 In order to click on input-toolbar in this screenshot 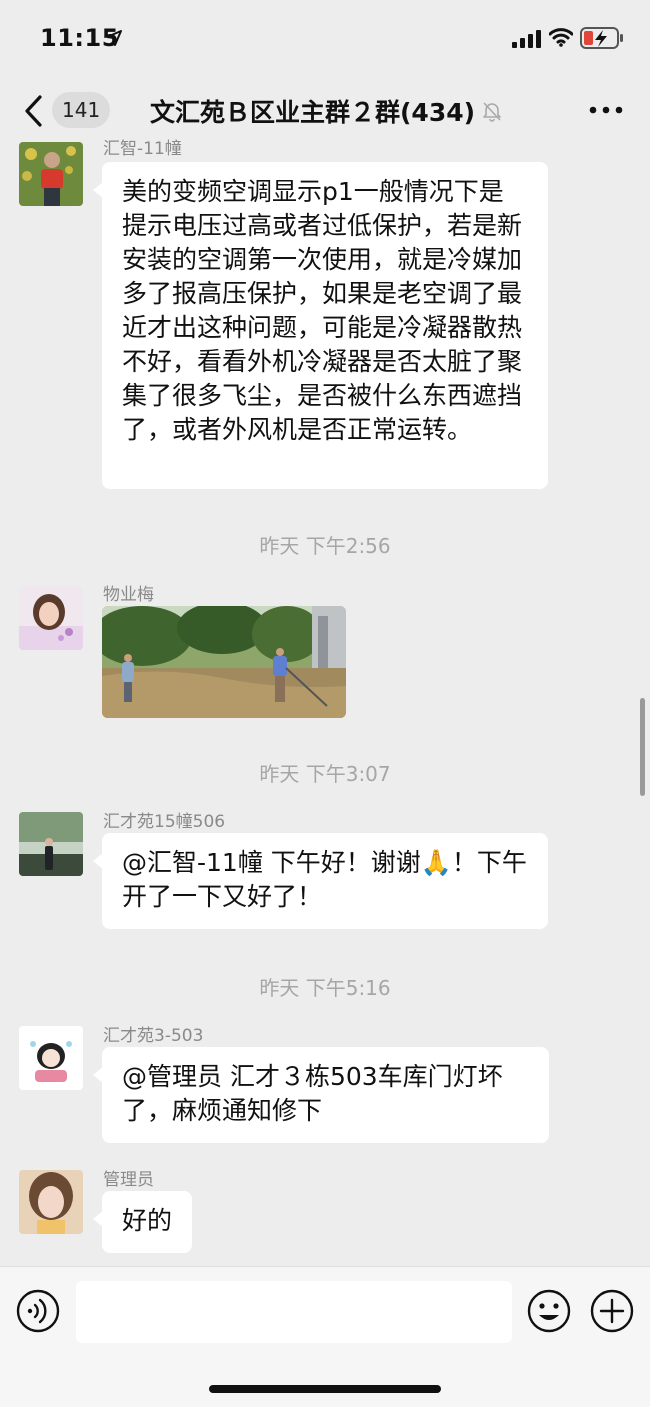, I will do `click(325, 1336)`.